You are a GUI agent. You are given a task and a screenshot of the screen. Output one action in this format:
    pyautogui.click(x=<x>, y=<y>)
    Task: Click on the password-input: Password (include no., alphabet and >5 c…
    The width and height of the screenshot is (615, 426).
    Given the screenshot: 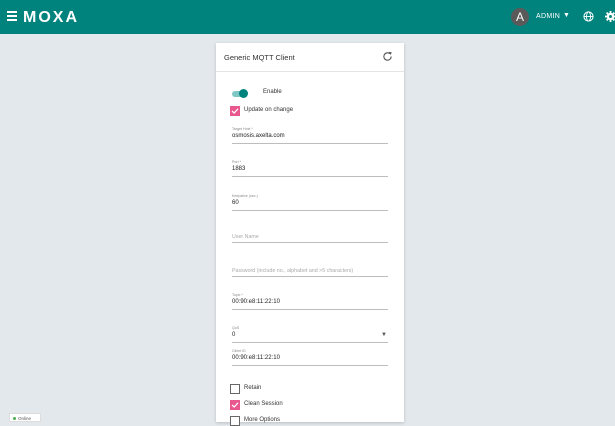 What is the action you would take?
    pyautogui.click(x=292, y=271)
    